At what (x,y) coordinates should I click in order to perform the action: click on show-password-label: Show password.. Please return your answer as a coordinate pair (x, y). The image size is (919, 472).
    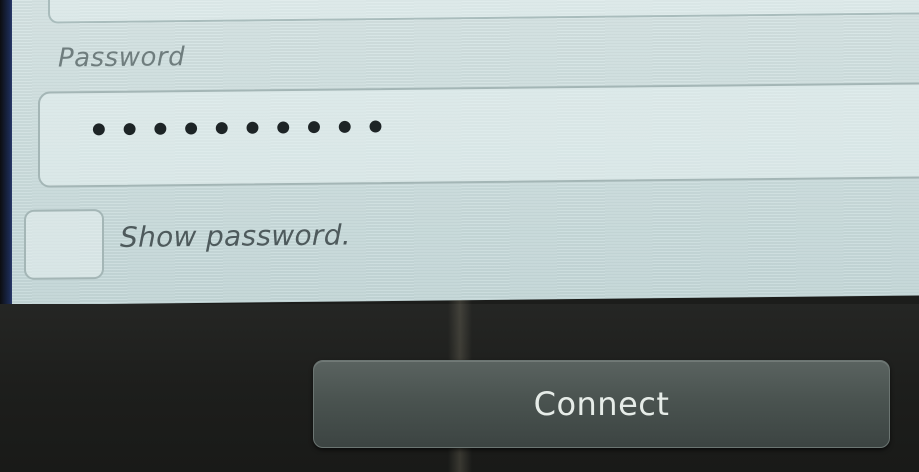
    Looking at the image, I should click on (235, 235).